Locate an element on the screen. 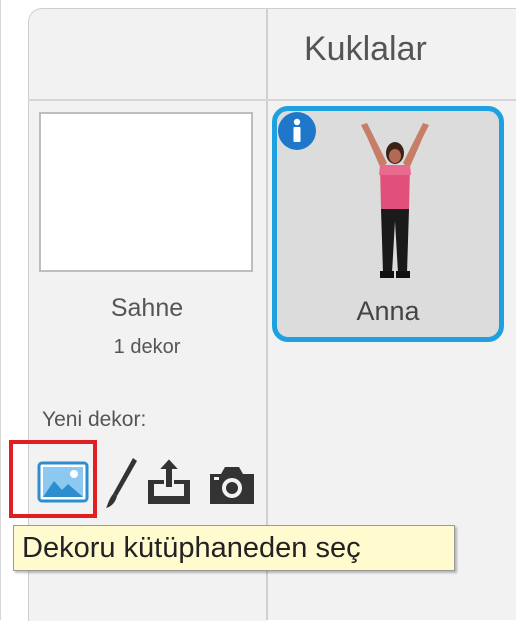 This screenshot has width=516, height=621. sprite-name: Anna is located at coordinates (388, 311).